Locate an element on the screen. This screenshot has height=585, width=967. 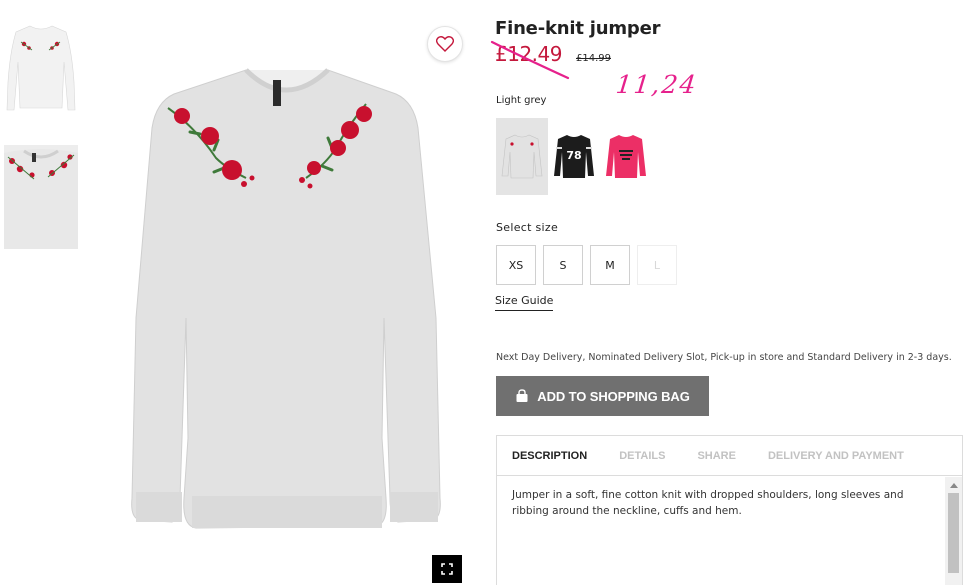
add-to-shopping-bag-button: ADD TO SHOPPING BAG is located at coordinates (602, 396).